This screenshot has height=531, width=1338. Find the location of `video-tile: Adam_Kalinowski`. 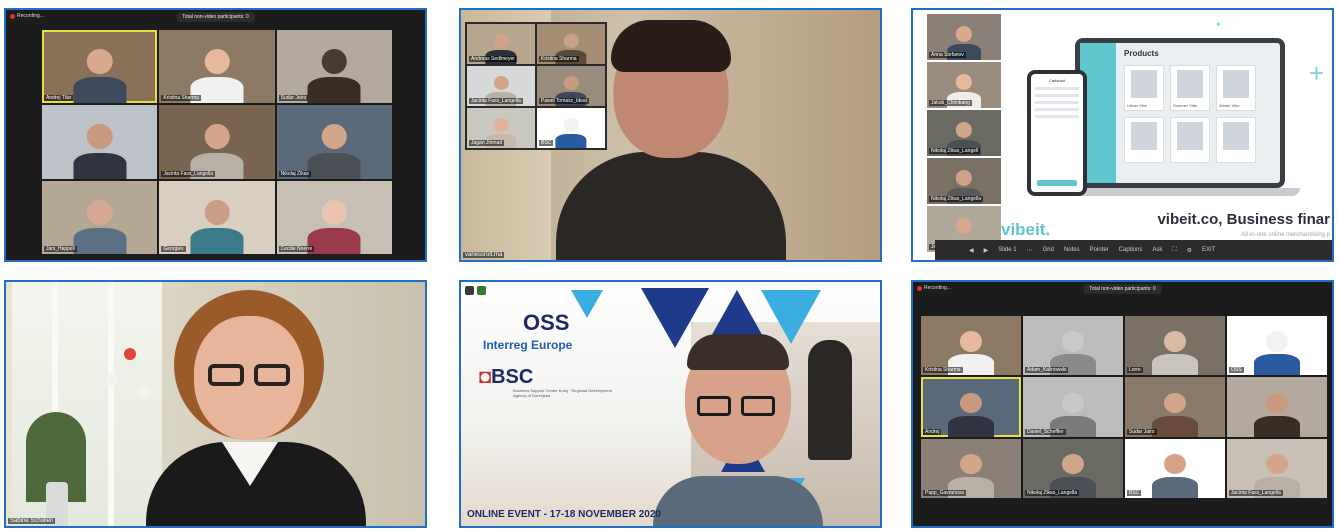

video-tile: Adam_Kalinowski is located at coordinates (1073, 346).